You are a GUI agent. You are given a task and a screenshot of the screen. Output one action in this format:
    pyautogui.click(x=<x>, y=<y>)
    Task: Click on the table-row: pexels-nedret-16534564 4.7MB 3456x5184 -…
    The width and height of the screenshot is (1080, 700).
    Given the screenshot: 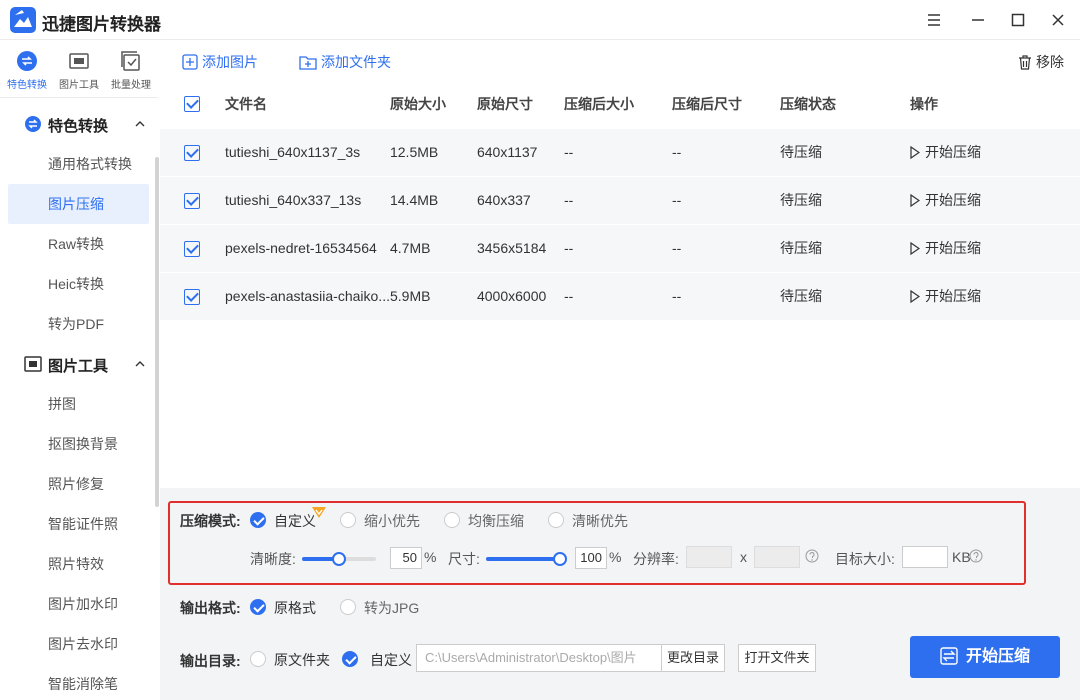 What is the action you would take?
    pyautogui.click(x=620, y=248)
    